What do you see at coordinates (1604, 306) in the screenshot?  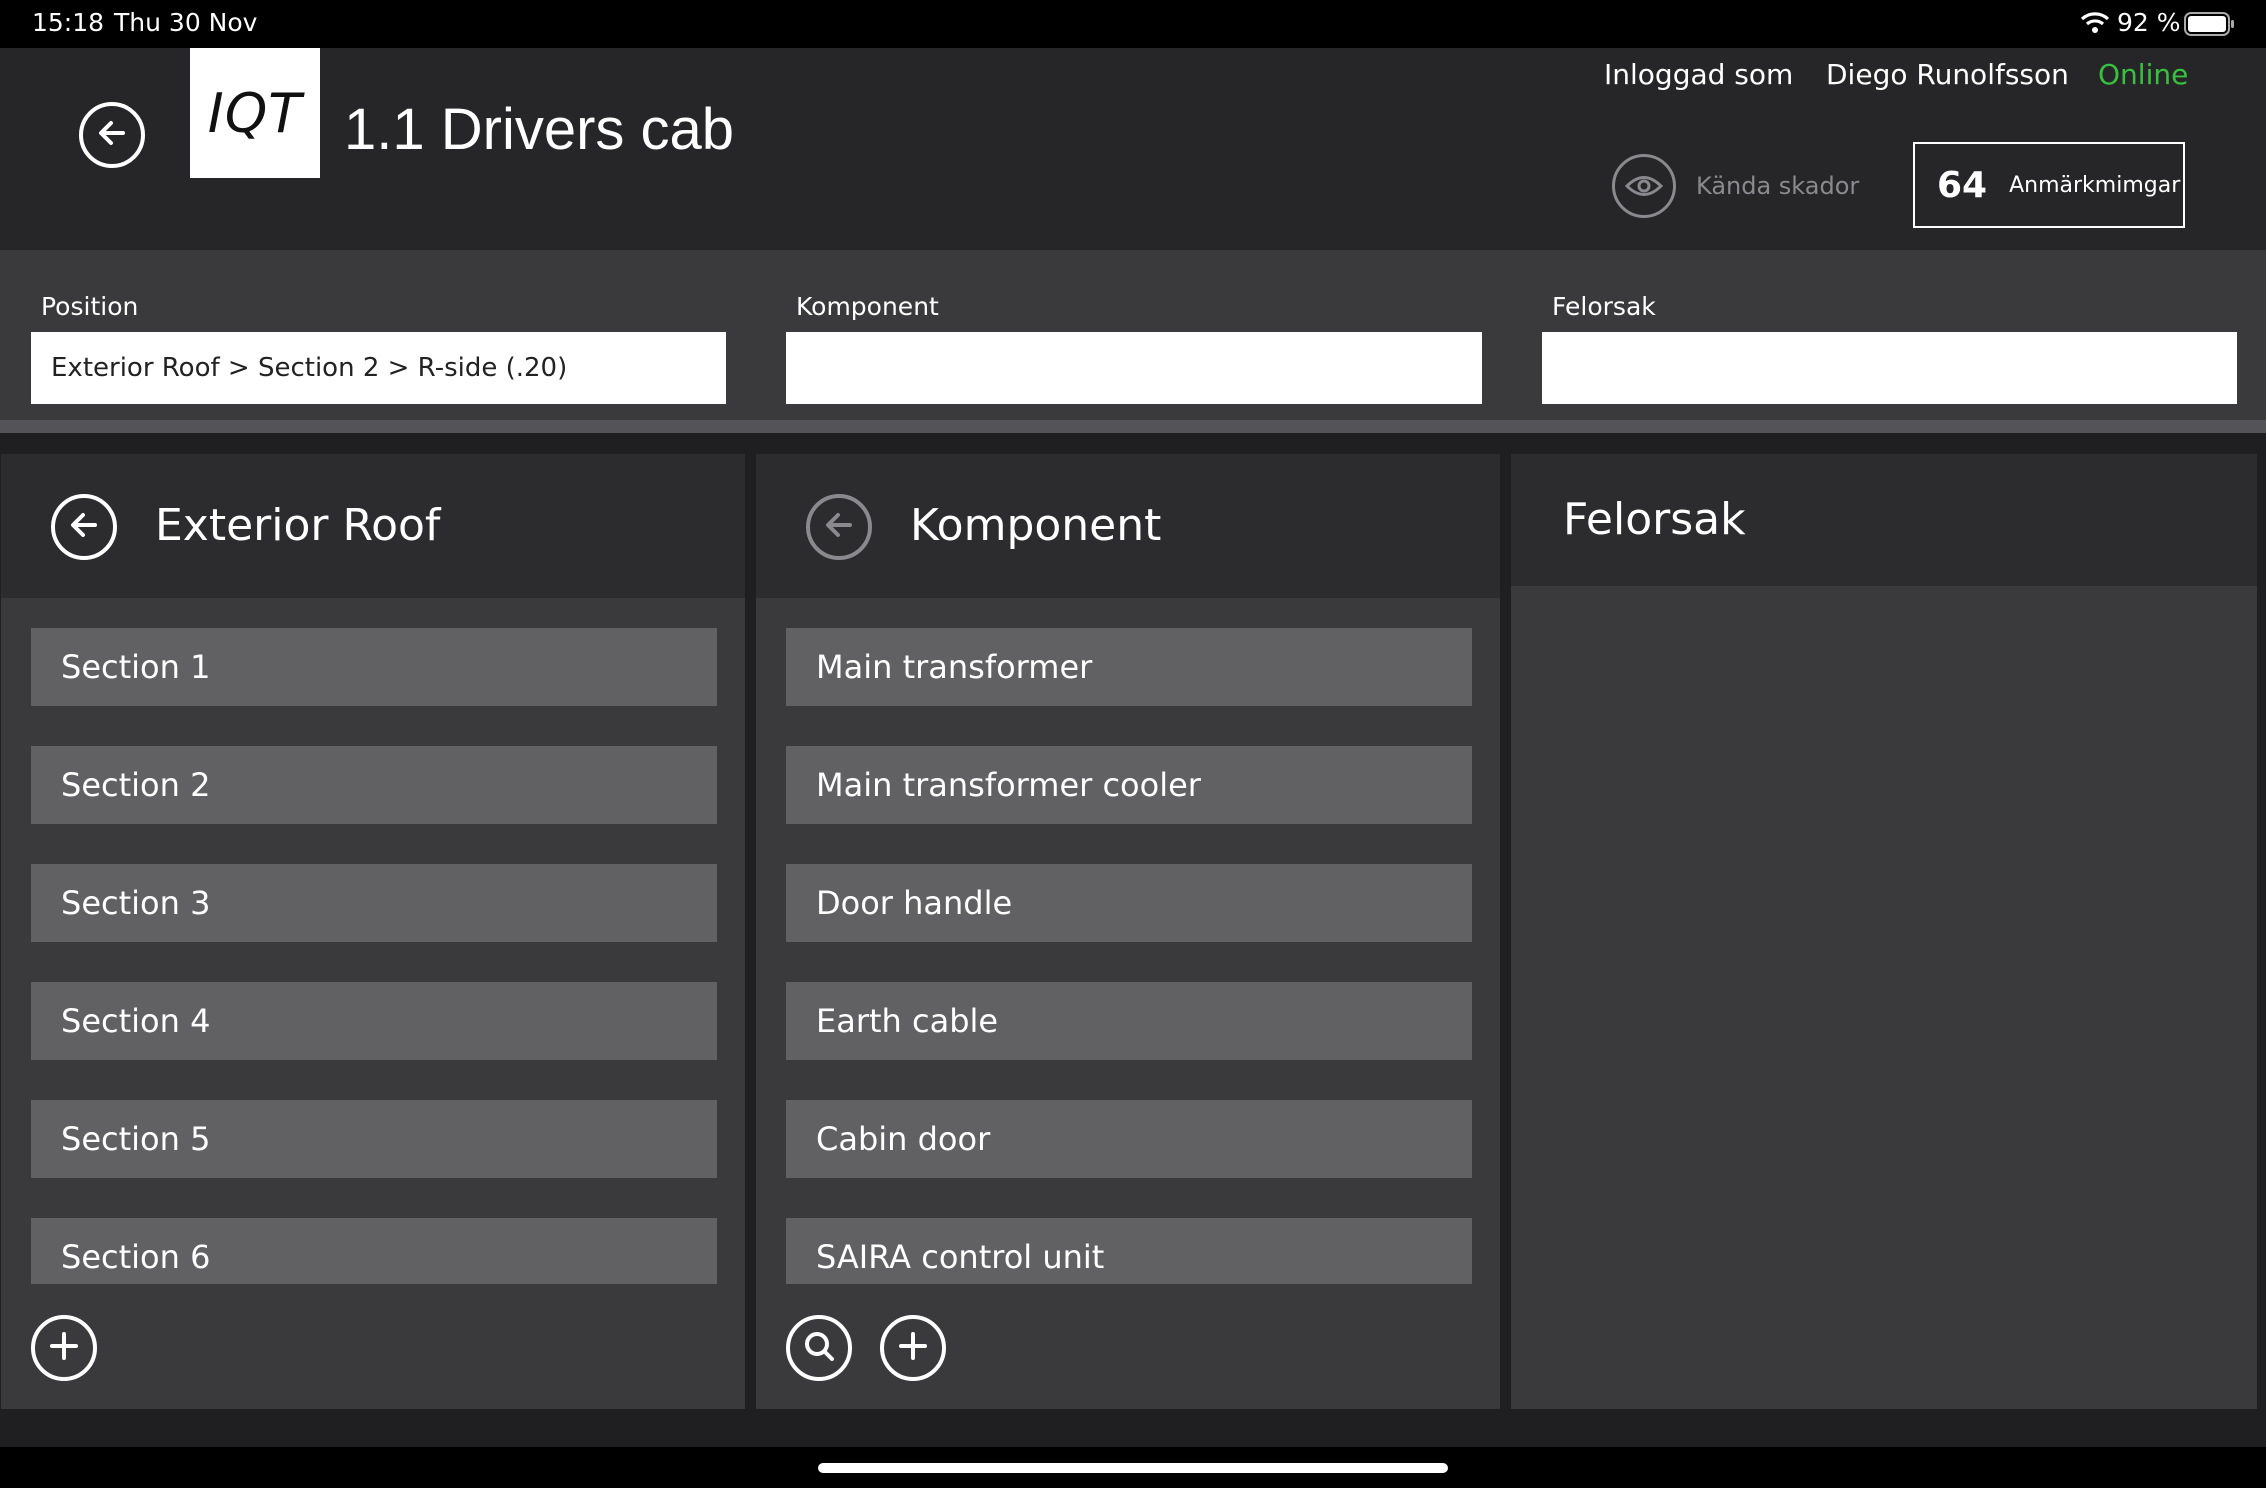 I see `cause-label: Felorsak` at bounding box center [1604, 306].